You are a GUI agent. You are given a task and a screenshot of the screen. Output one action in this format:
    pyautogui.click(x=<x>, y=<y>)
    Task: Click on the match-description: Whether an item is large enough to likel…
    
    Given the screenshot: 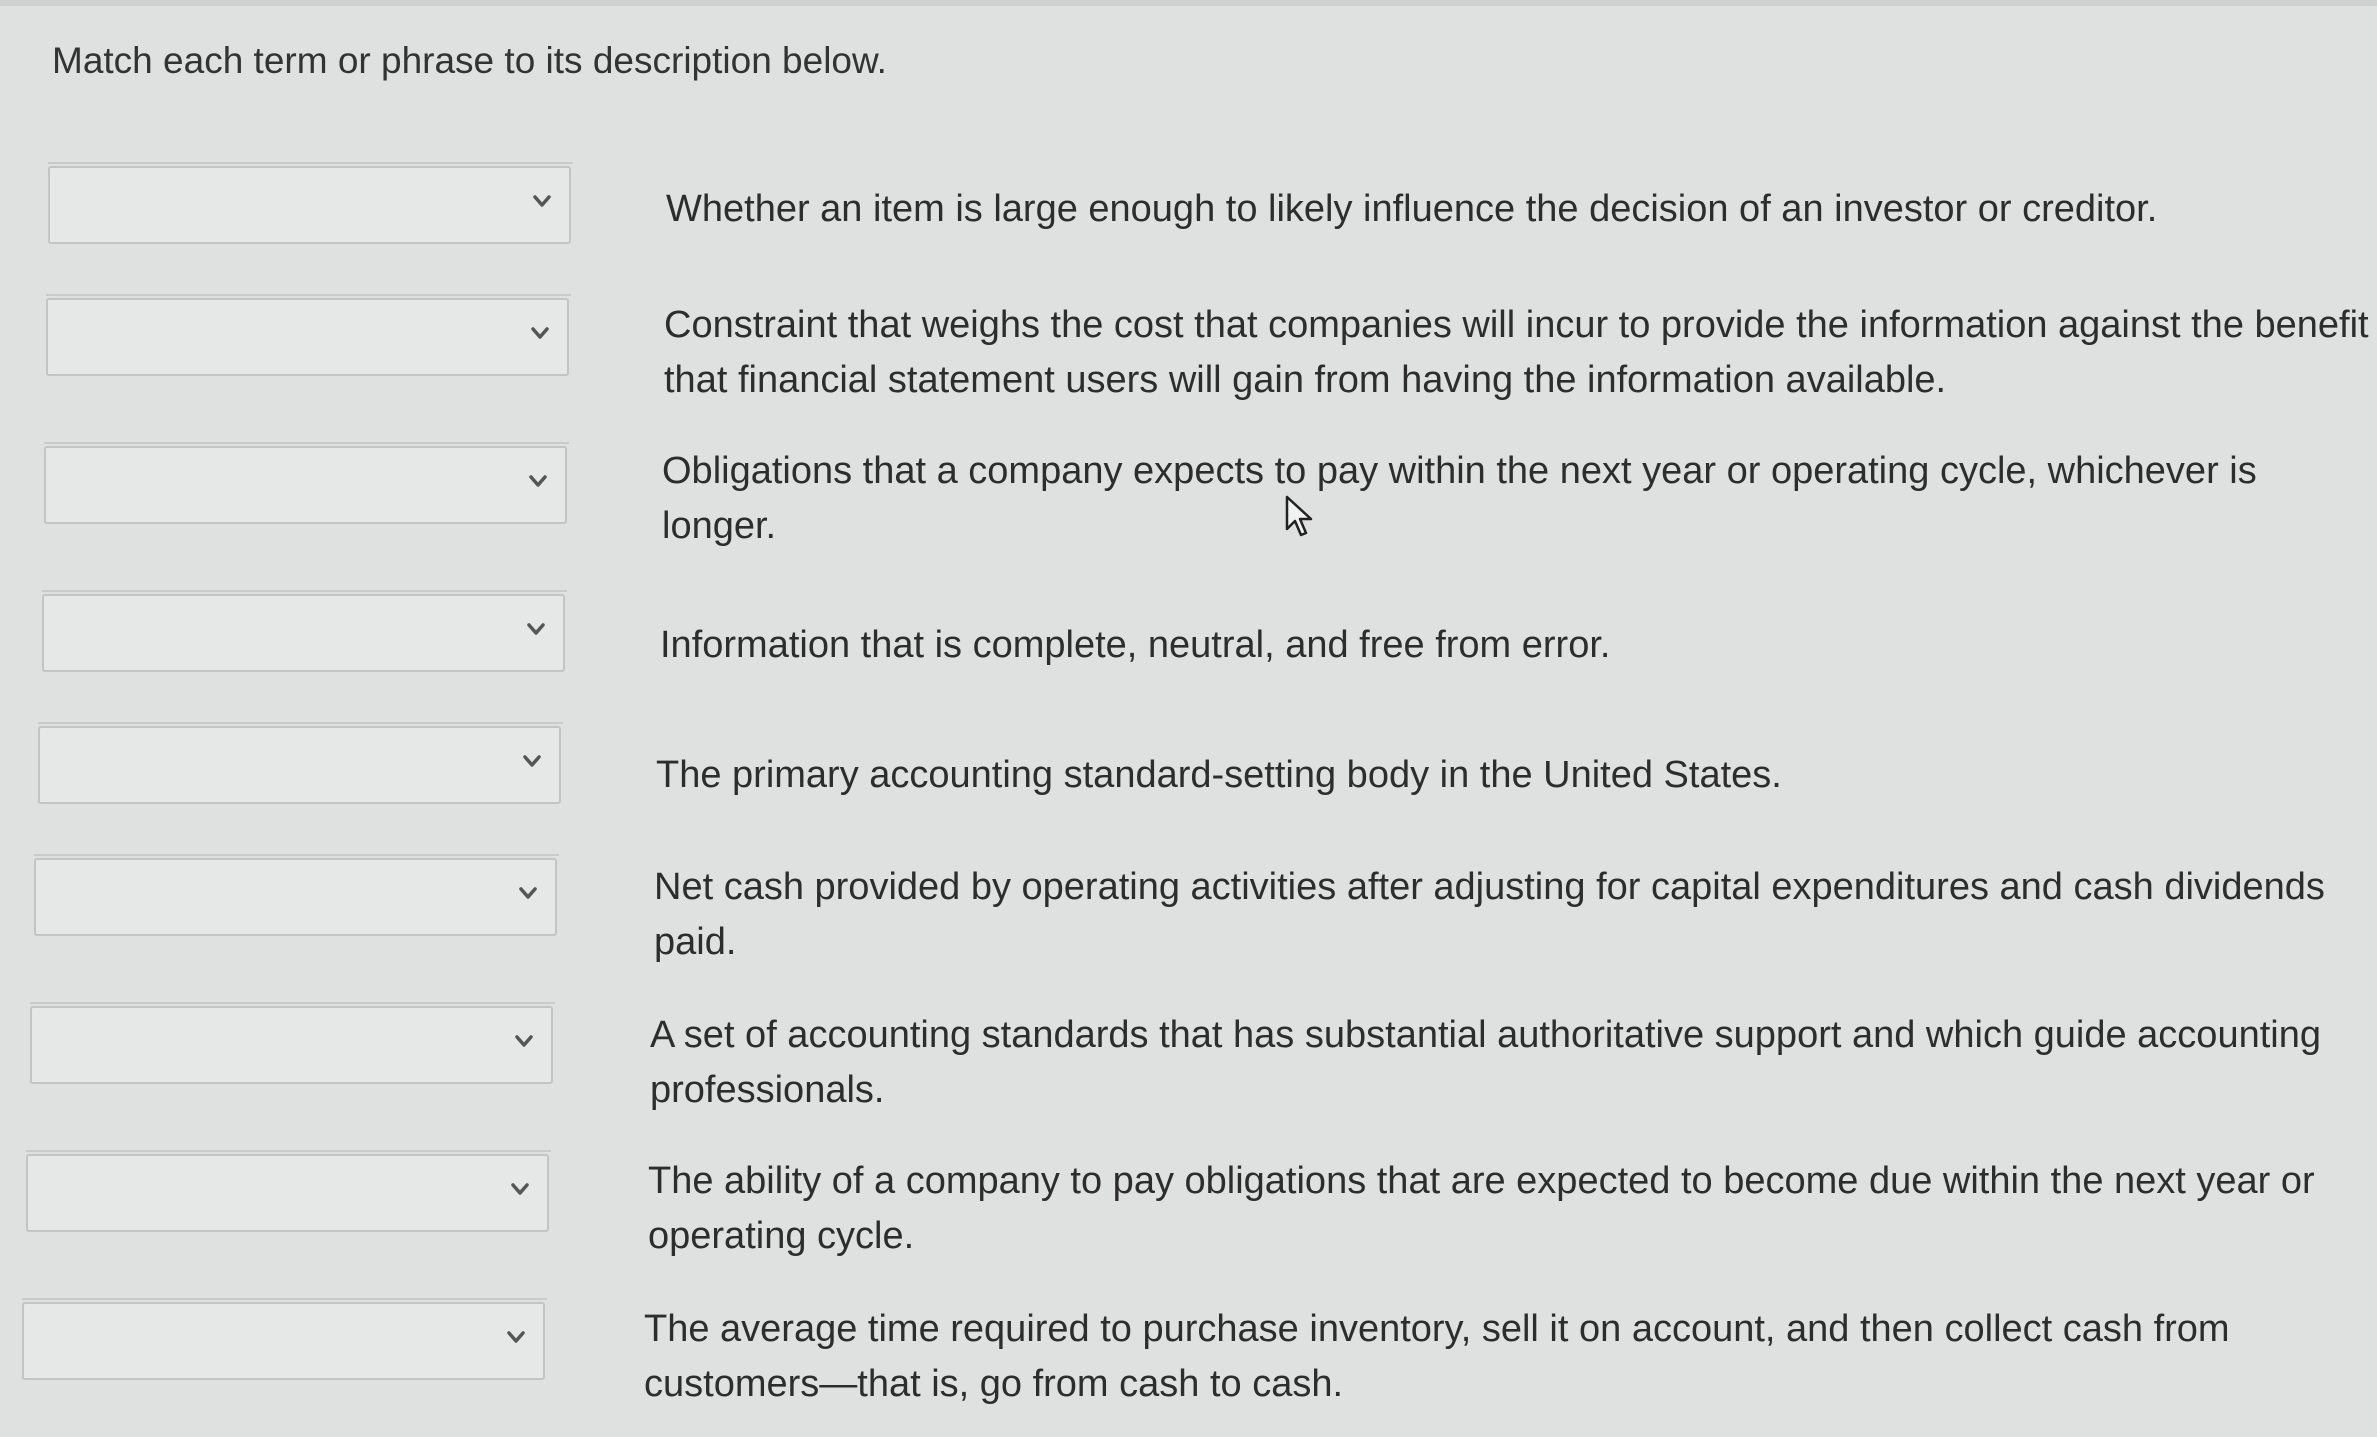 What is the action you would take?
    pyautogui.click(x=1412, y=209)
    